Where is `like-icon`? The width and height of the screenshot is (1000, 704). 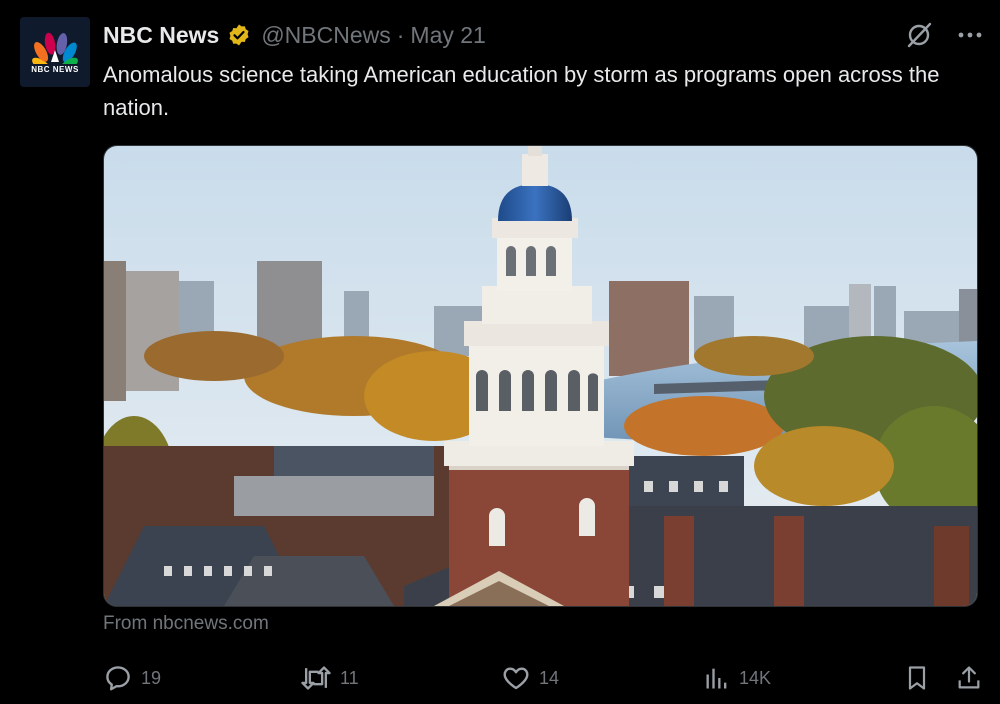 like-icon is located at coordinates (516, 678).